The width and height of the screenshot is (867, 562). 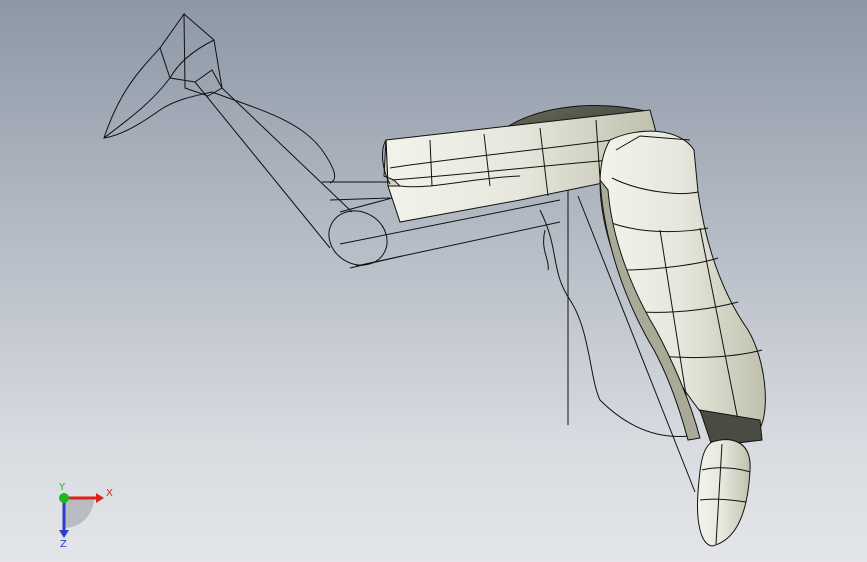 What do you see at coordinates (100, 498) in the screenshot?
I see `x-axis-arrowhead` at bounding box center [100, 498].